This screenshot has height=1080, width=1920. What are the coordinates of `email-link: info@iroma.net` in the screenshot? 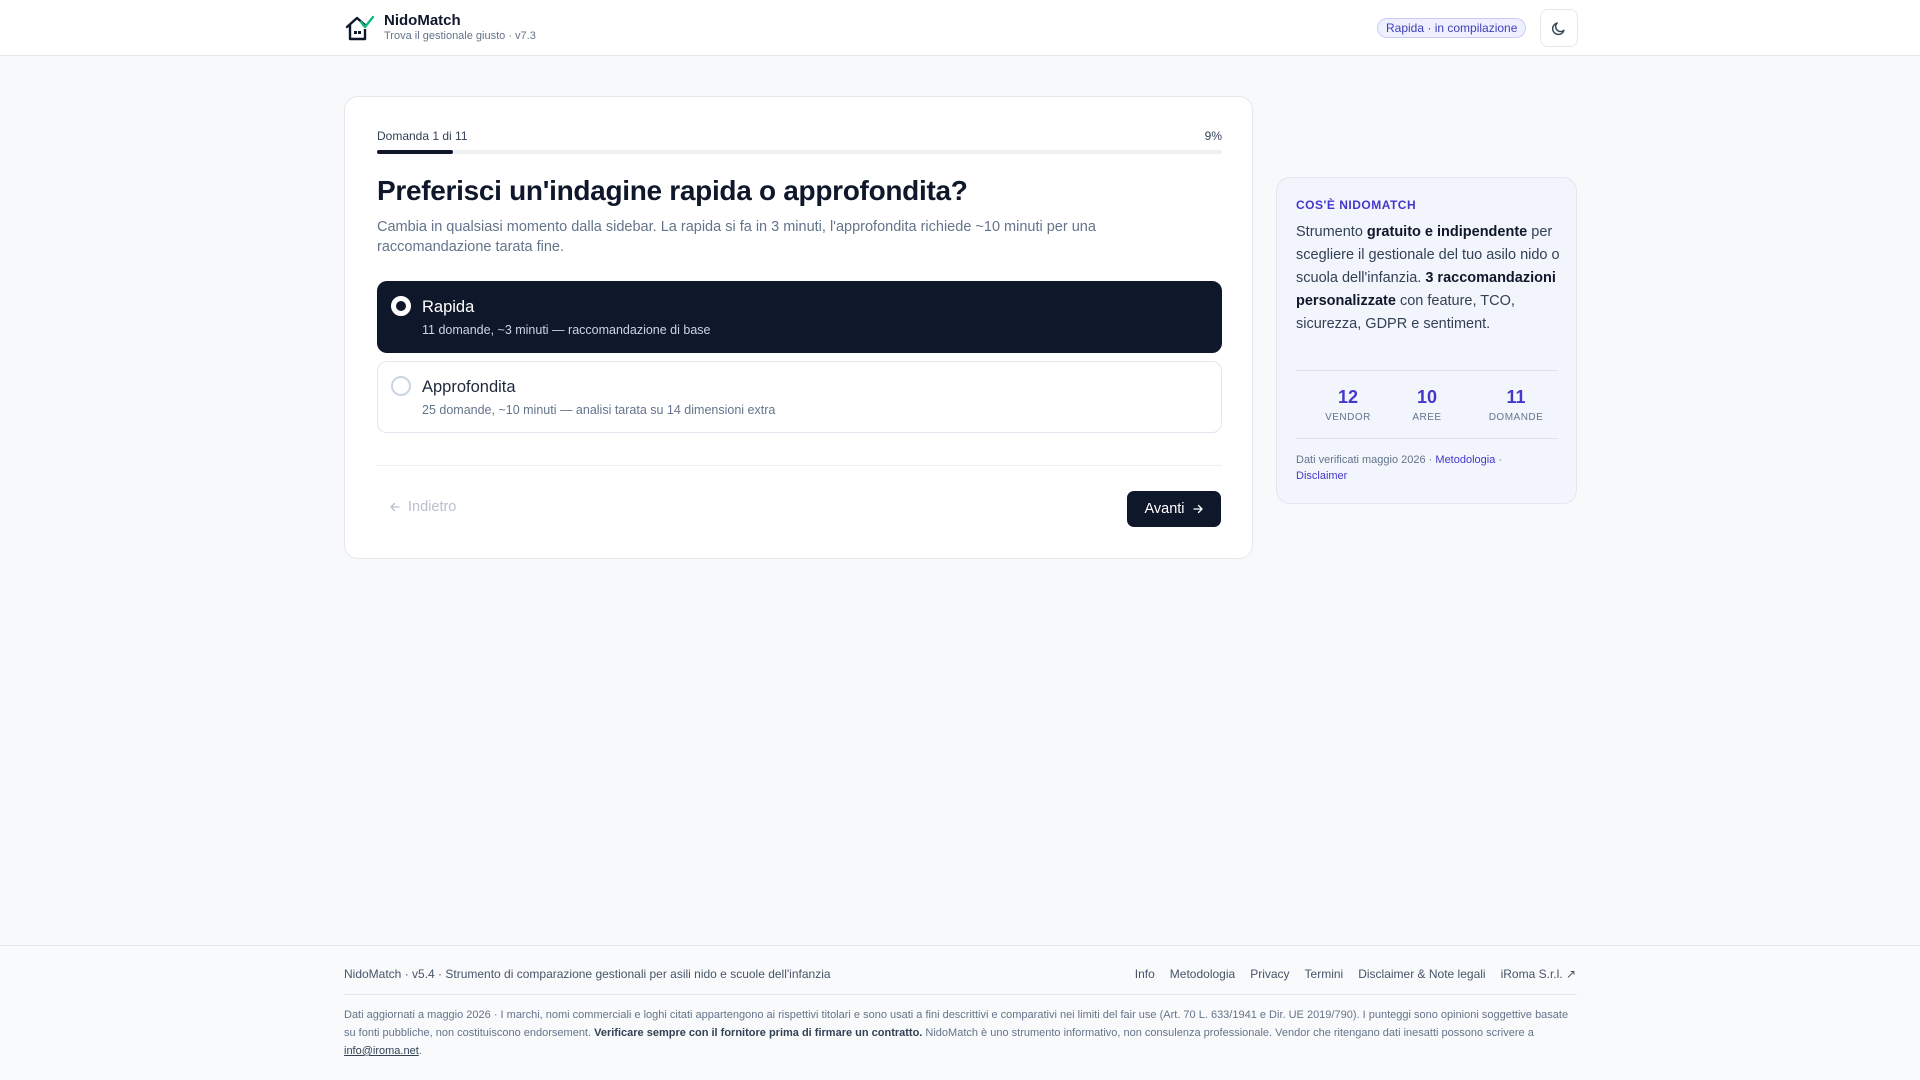 It's located at (381, 1051).